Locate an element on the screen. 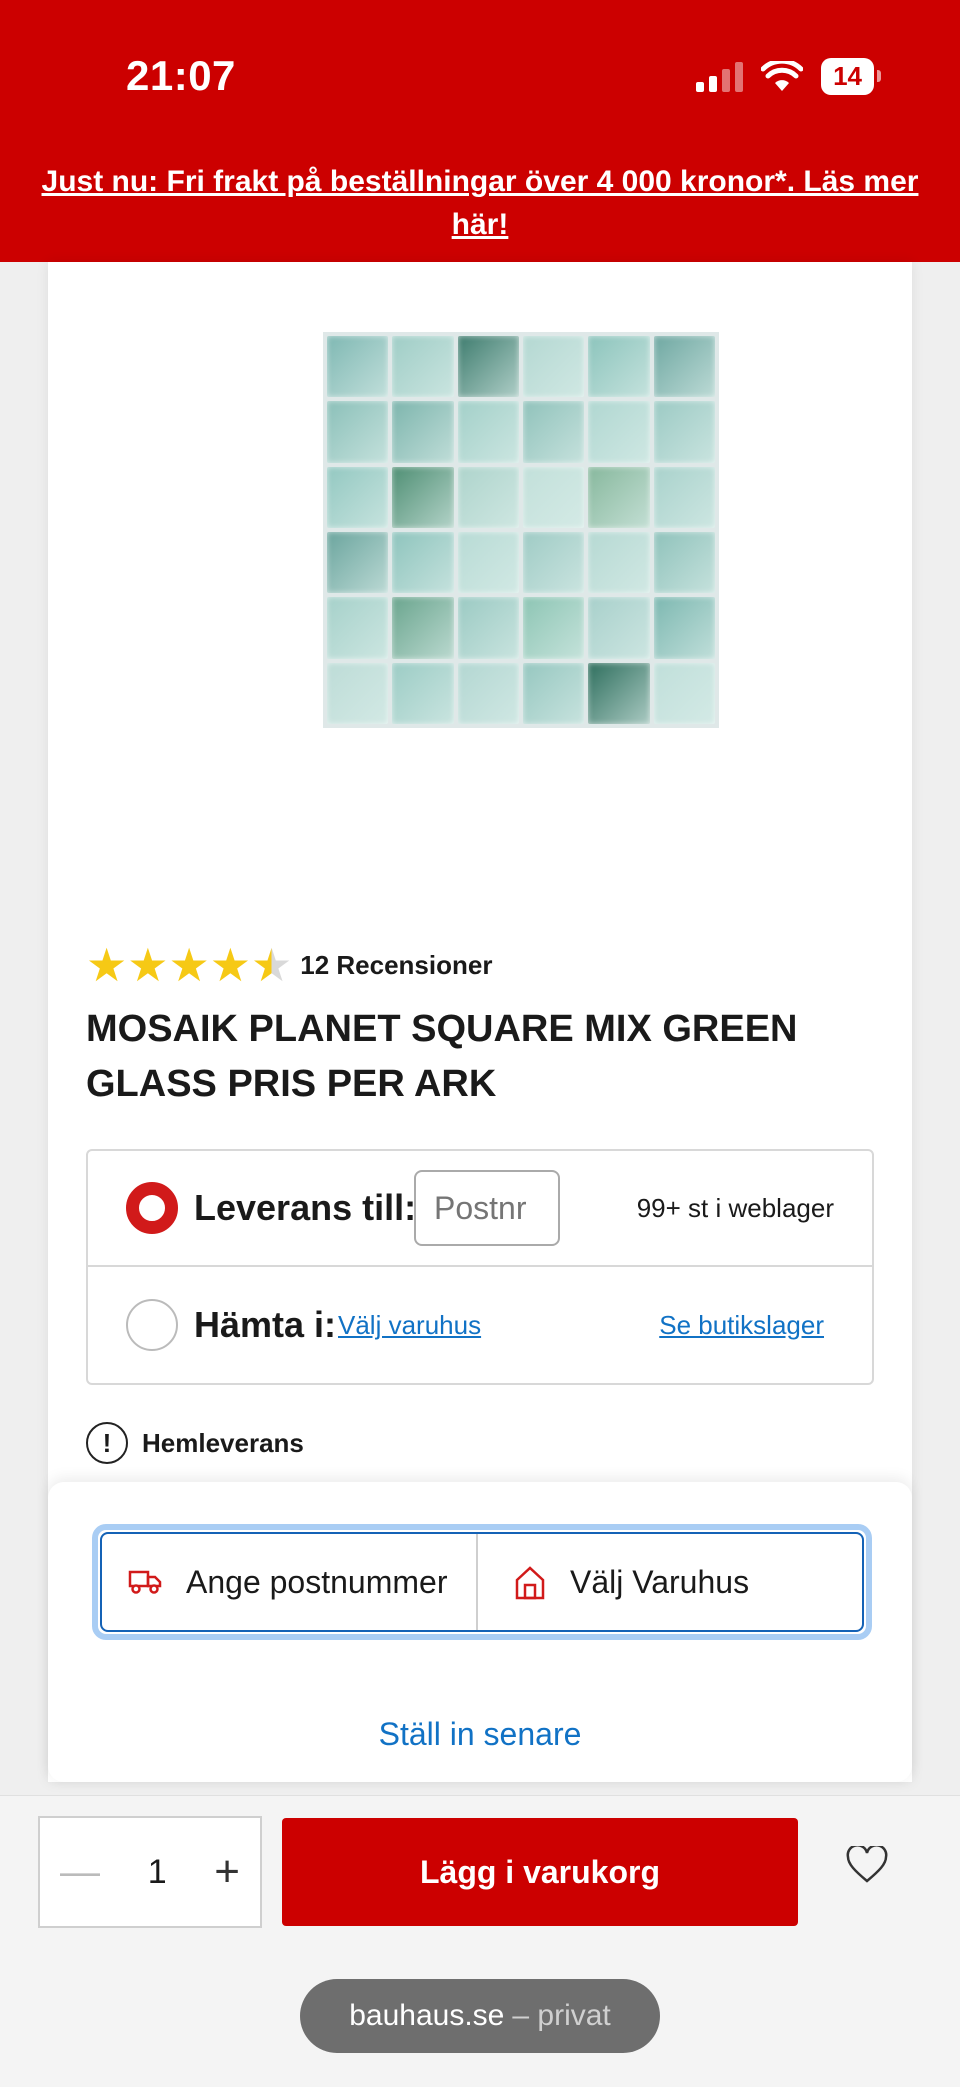 The height and width of the screenshot is (2087, 960). cellular-signal-icon is located at coordinates (720, 76).